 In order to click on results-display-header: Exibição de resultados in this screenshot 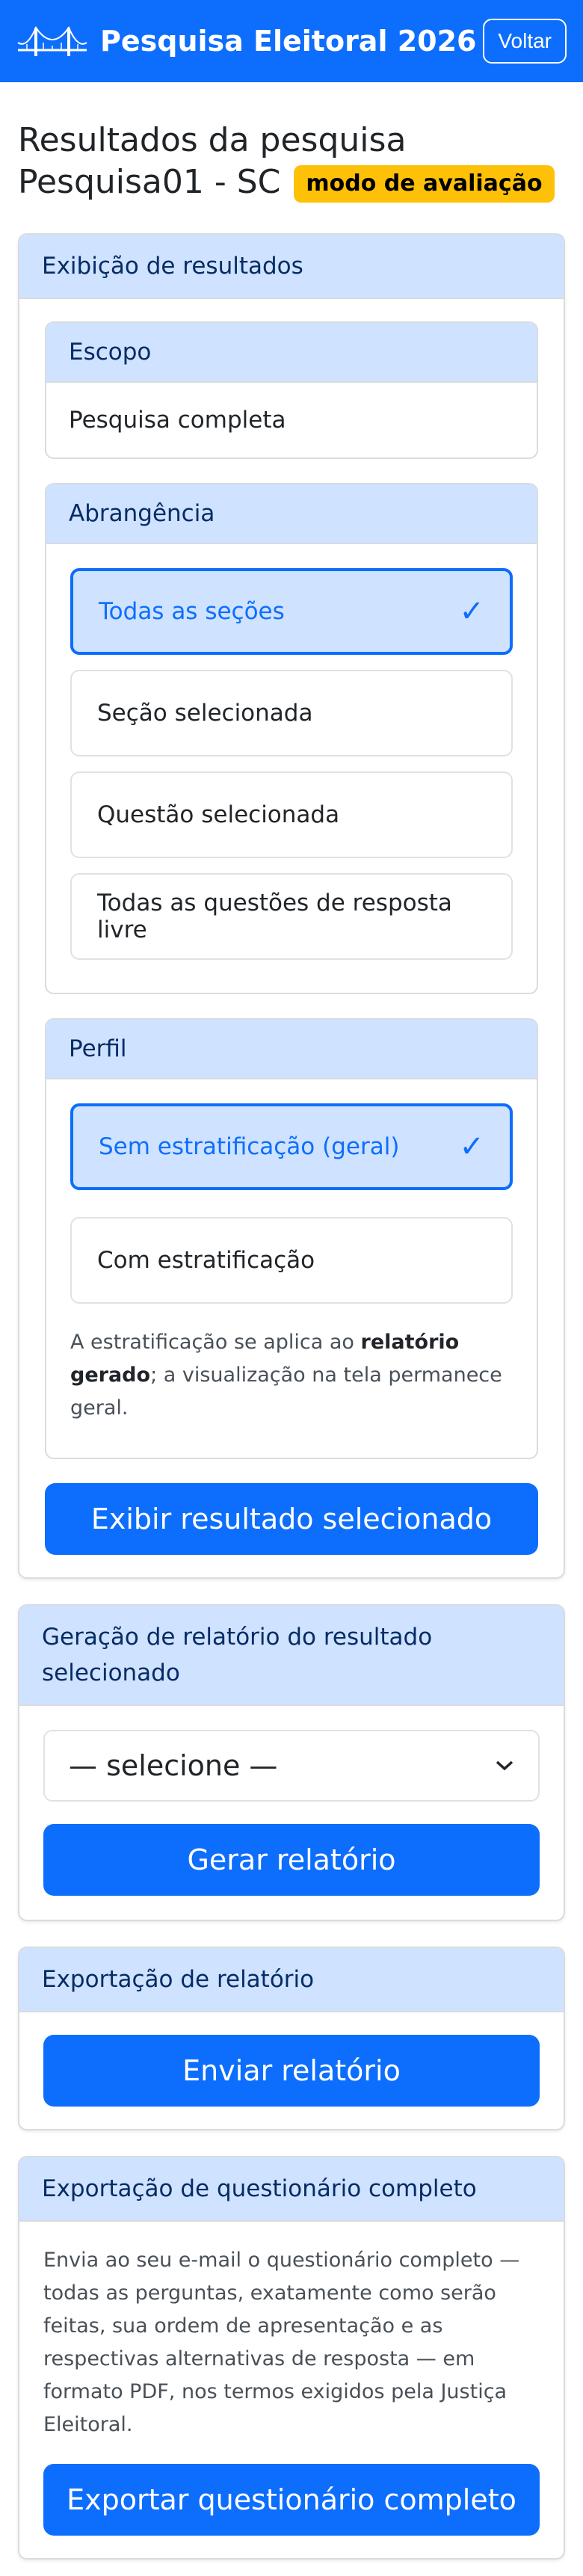, I will do `click(291, 267)`.